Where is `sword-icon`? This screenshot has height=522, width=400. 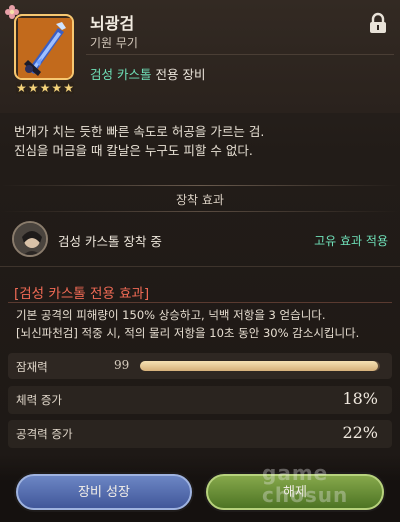
sword-icon is located at coordinates (45, 48).